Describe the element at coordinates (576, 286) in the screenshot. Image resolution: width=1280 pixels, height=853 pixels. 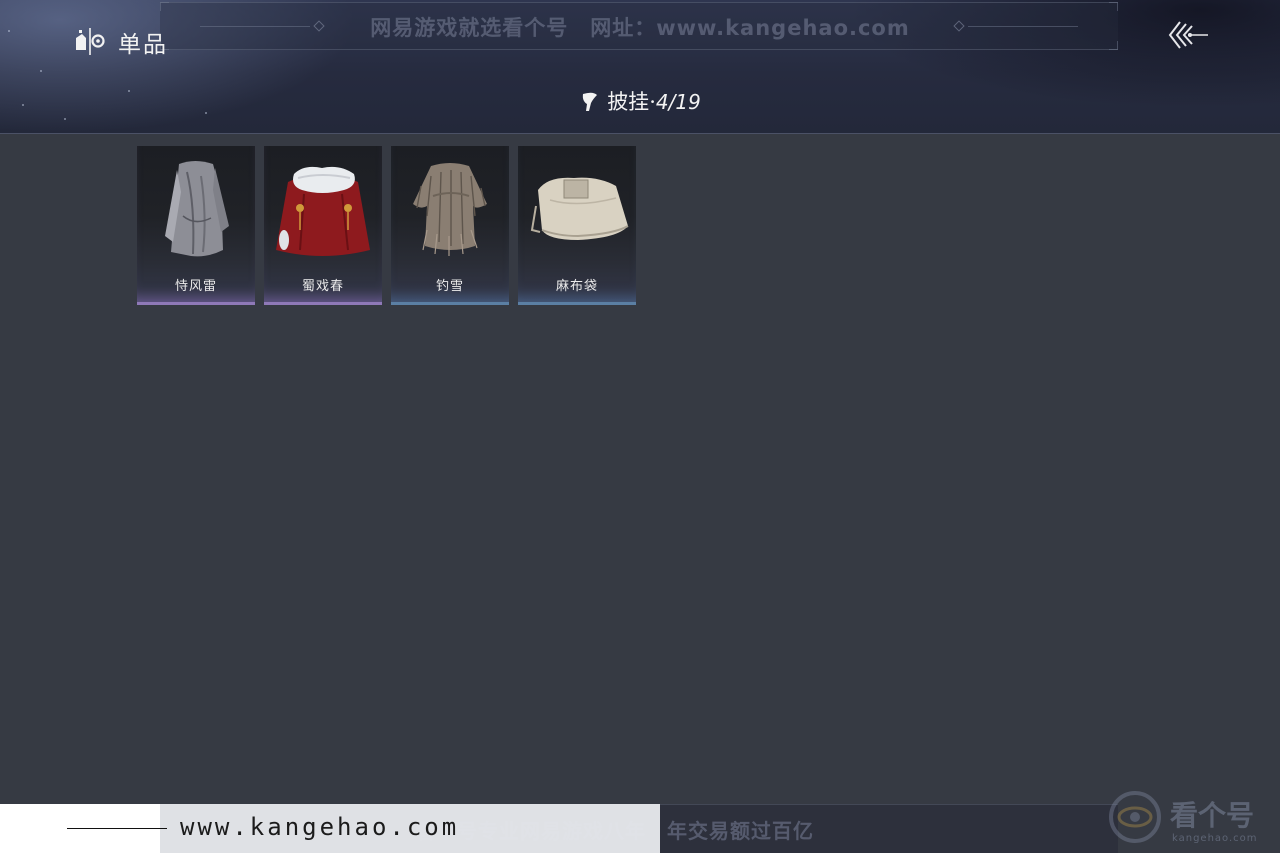
I see `item-name: 麻布袋` at that location.